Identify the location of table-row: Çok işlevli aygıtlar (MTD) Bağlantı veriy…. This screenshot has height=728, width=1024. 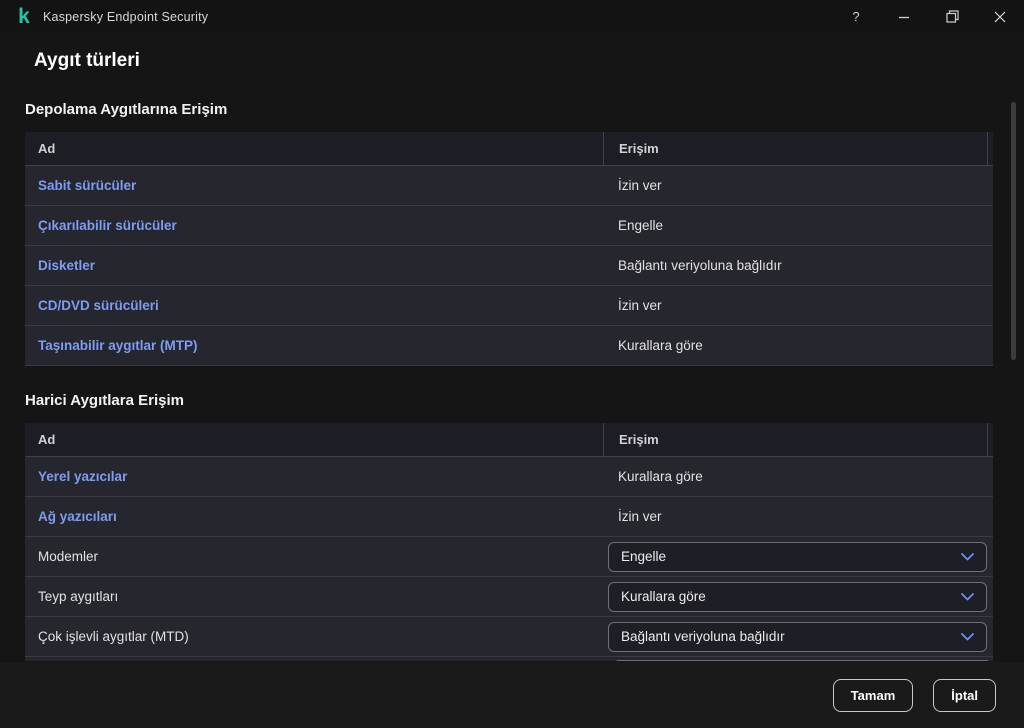
(509, 637).